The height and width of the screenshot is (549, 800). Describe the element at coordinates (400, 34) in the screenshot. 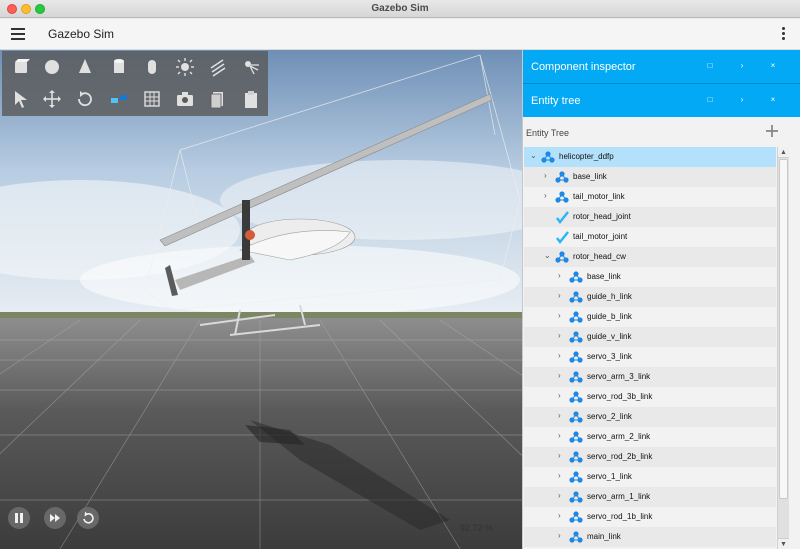

I see `app-bar: Gazebo Sim` at that location.